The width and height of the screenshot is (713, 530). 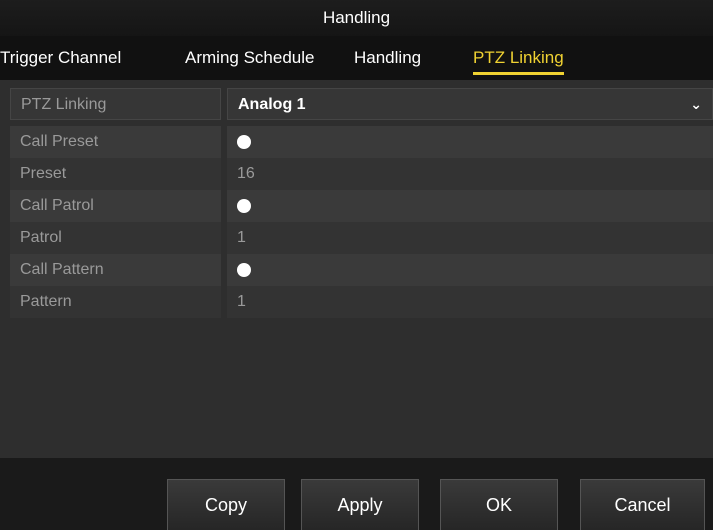 What do you see at coordinates (470, 302) in the screenshot?
I see `pattern-input: 1` at bounding box center [470, 302].